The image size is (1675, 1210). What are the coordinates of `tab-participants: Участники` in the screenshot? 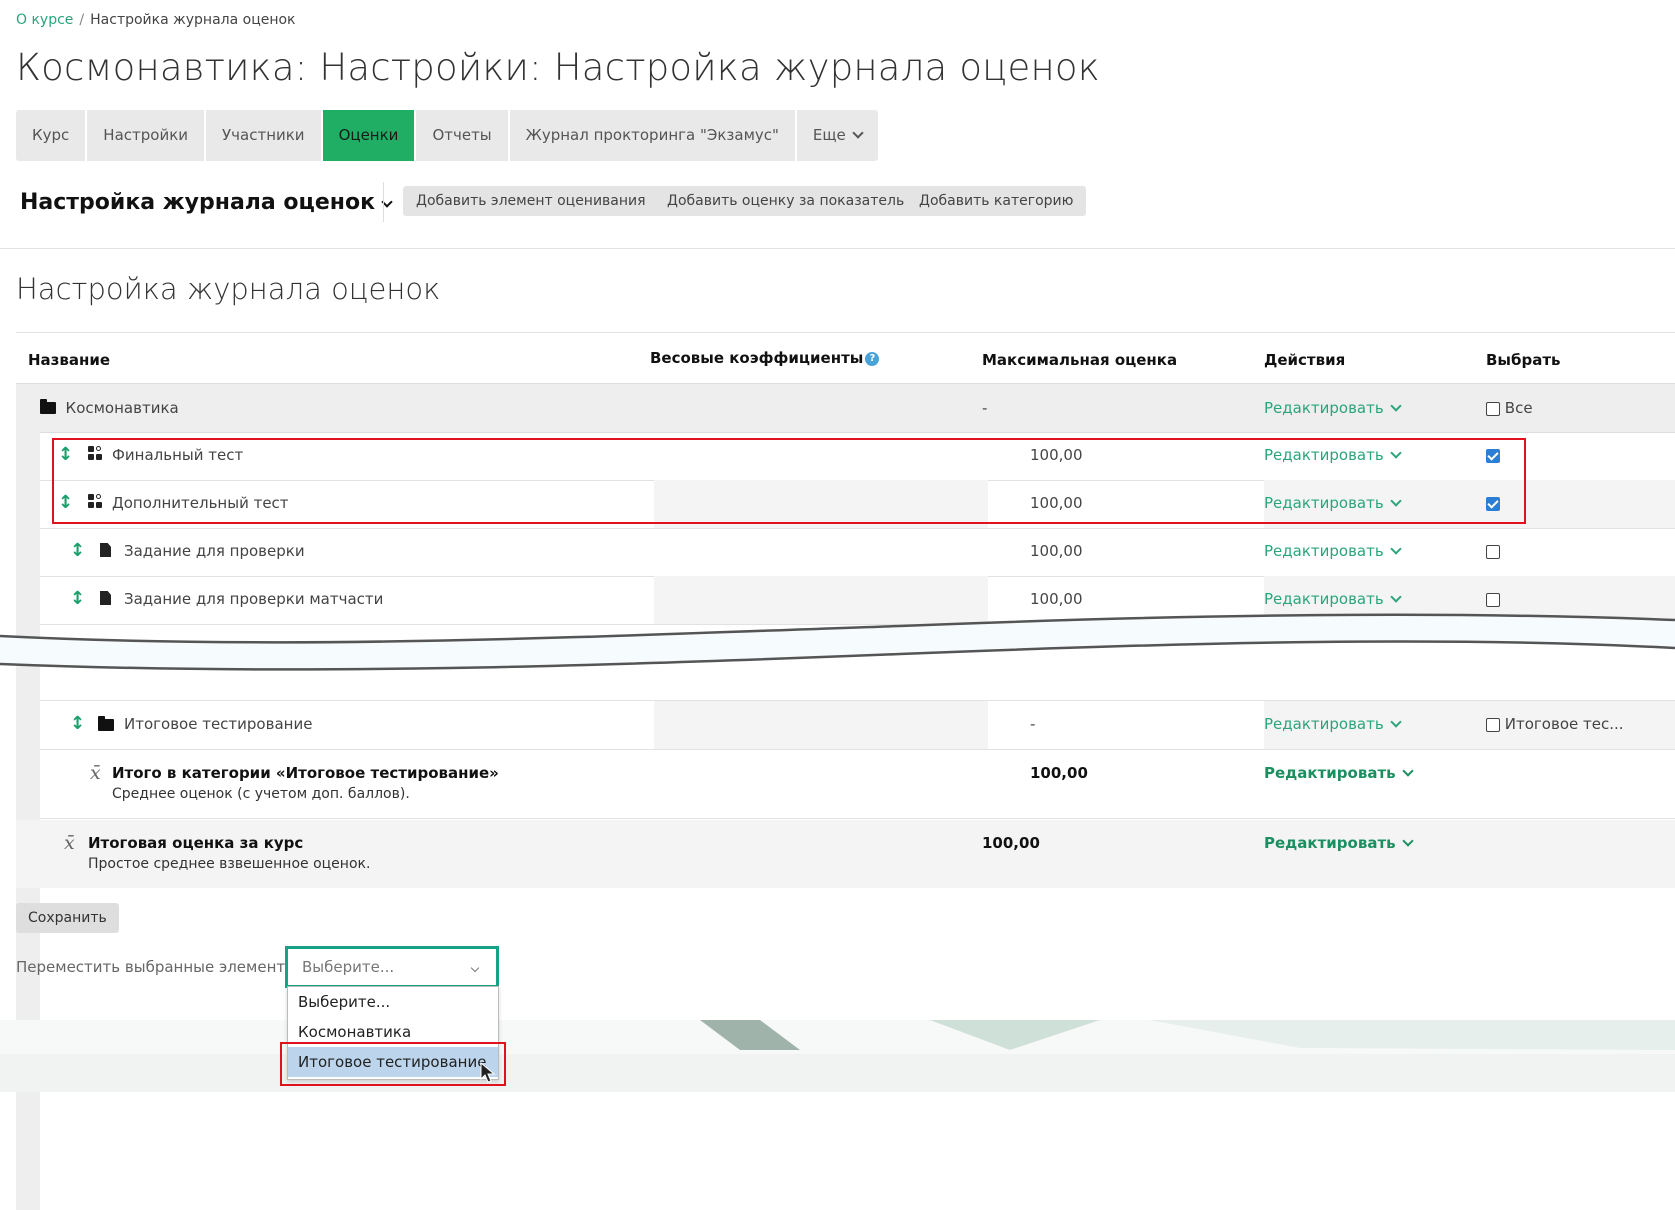 It's located at (264, 135).